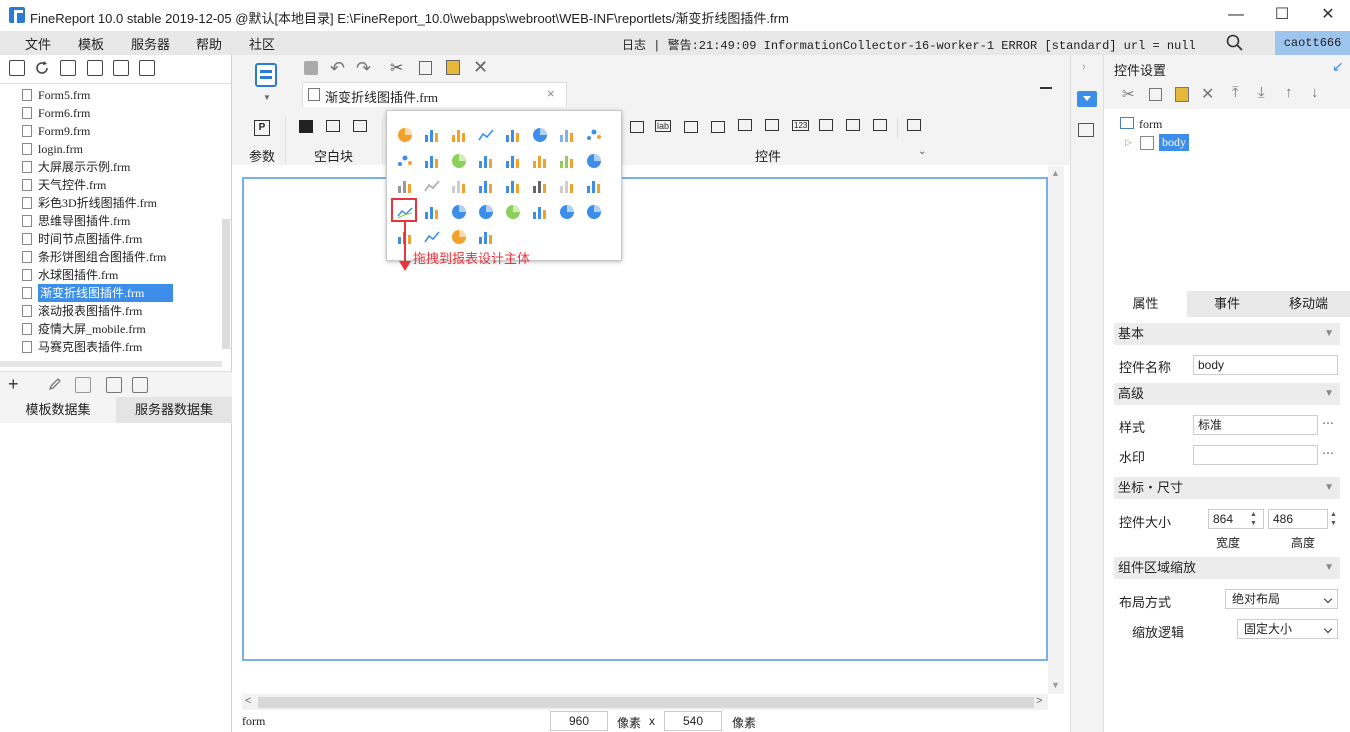 The image size is (1350, 732). Describe the element at coordinates (579, 721) in the screenshot. I see `canvas-width-input: 960` at that location.